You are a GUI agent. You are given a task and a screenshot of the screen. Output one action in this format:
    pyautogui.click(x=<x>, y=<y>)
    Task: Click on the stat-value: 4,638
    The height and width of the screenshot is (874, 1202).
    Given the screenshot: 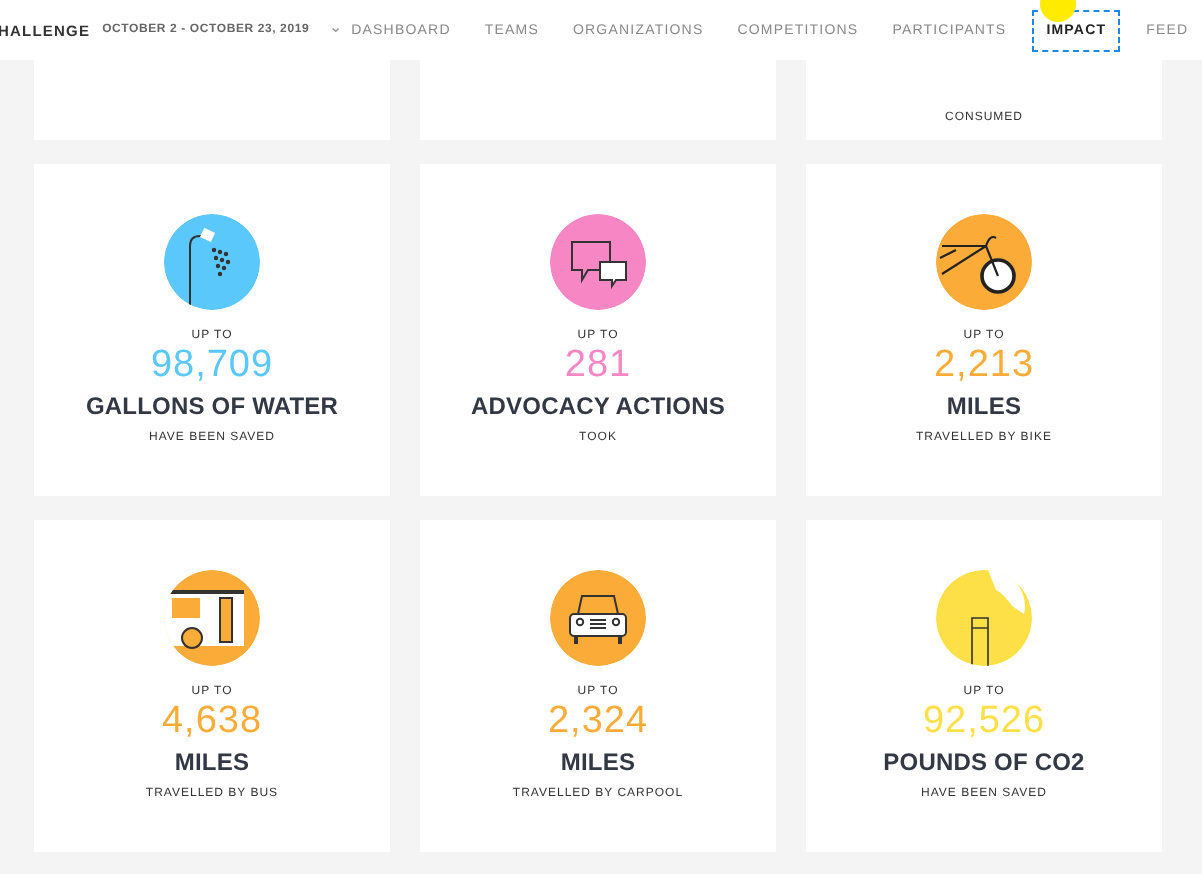 What is the action you would take?
    pyautogui.click(x=212, y=722)
    